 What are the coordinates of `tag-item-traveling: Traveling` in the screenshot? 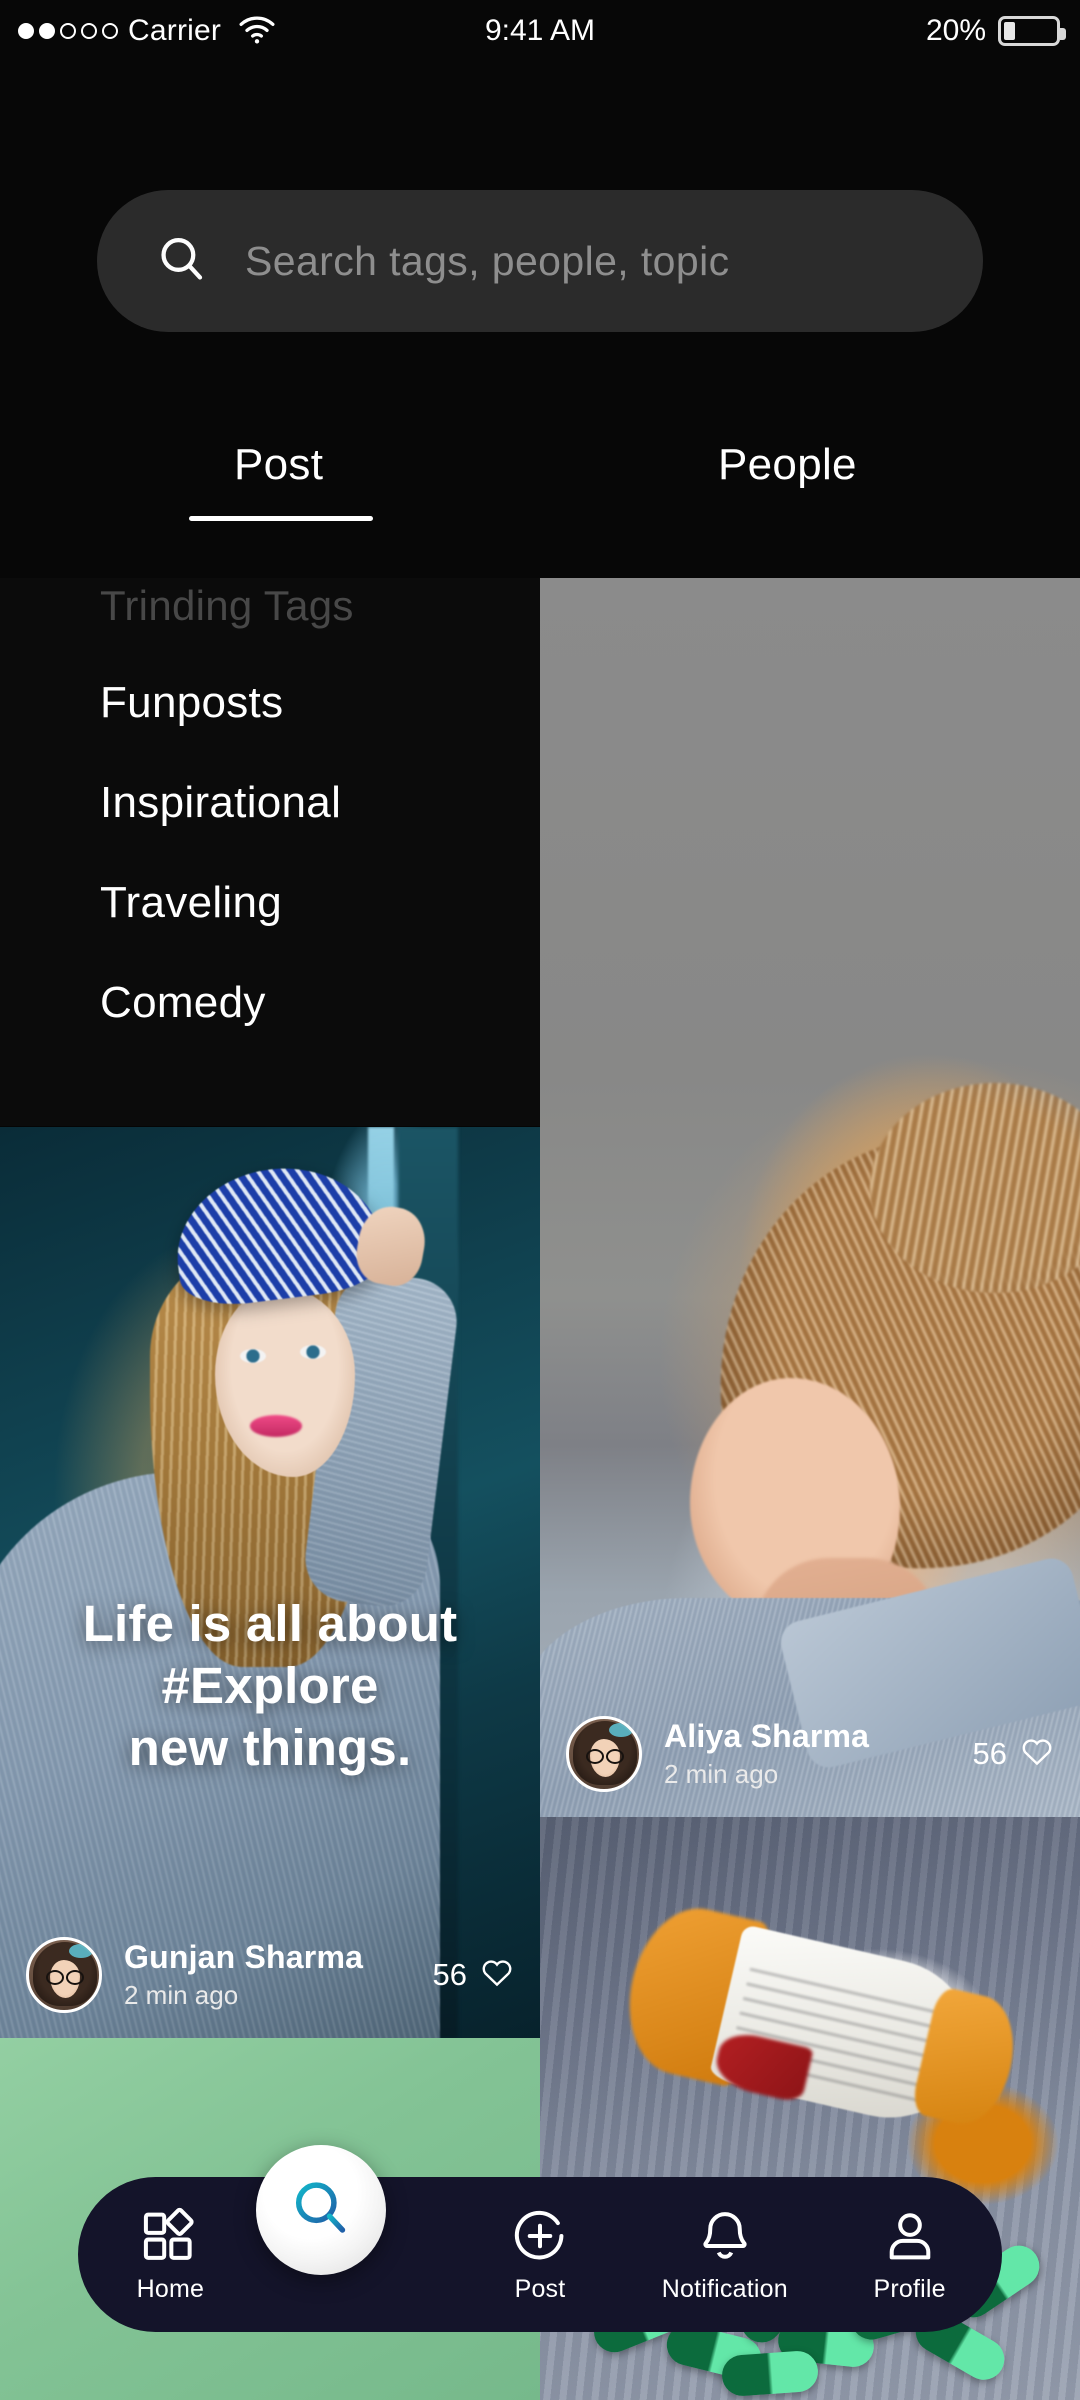 It's located at (320, 903).